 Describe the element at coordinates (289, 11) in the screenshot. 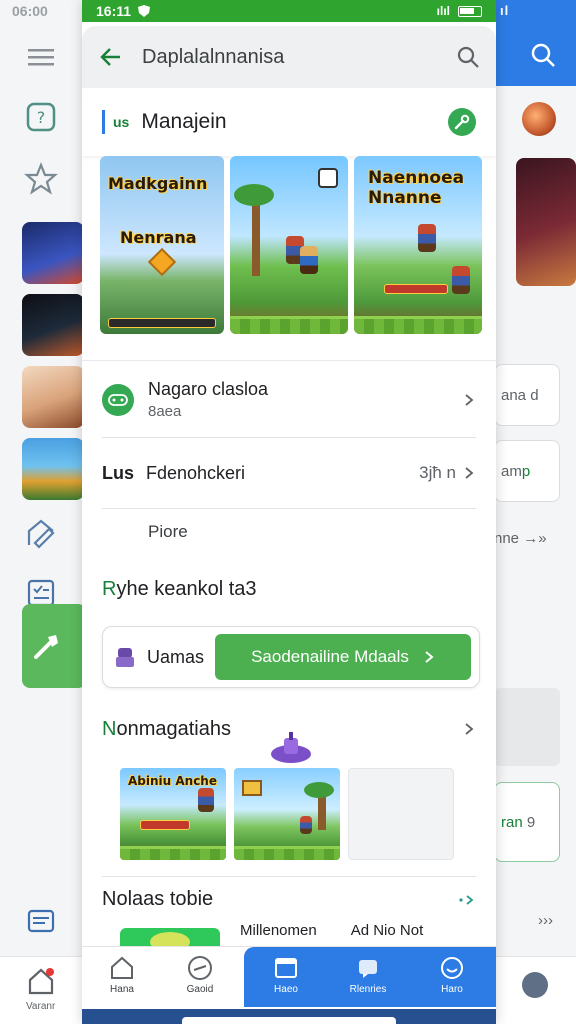

I see `status-bar: 16:11 ılıl` at that location.